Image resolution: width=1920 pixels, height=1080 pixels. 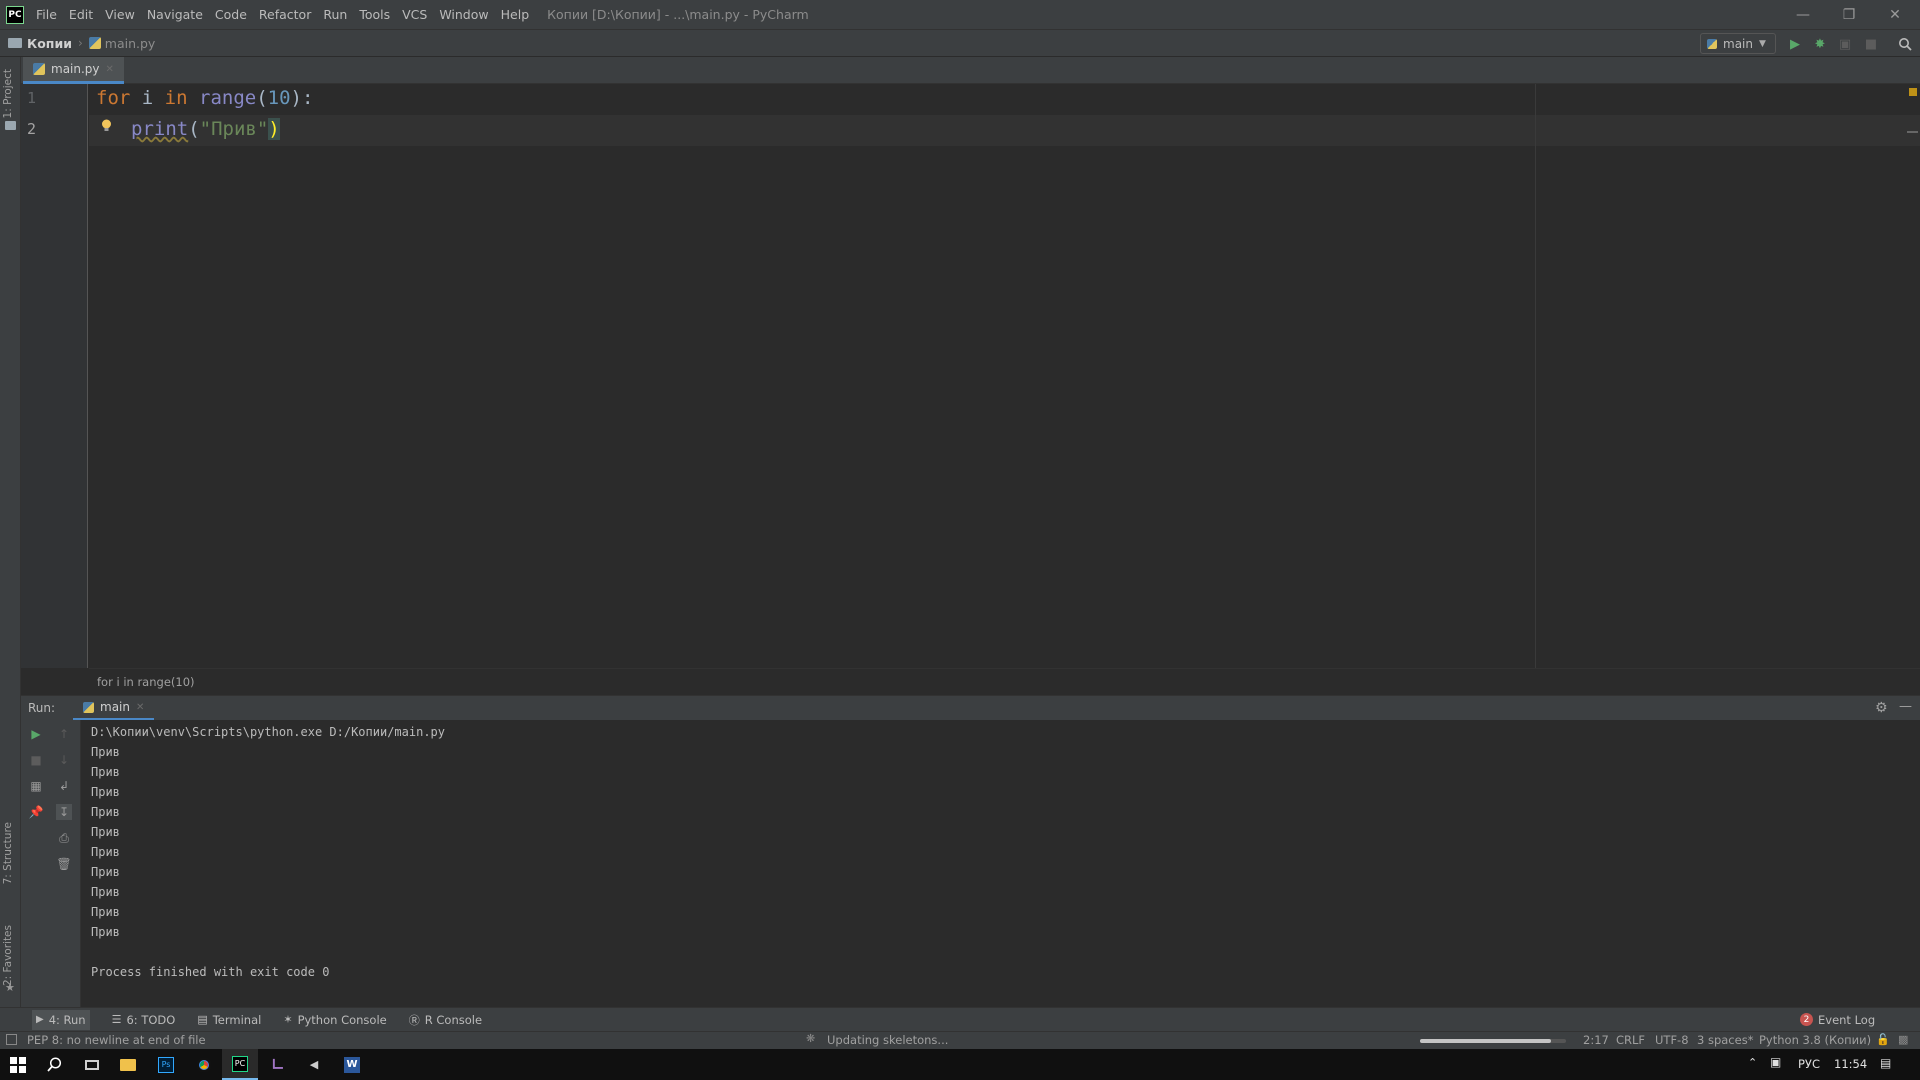 What do you see at coordinates (1795, 44) in the screenshot?
I see `run-icon: ▶` at bounding box center [1795, 44].